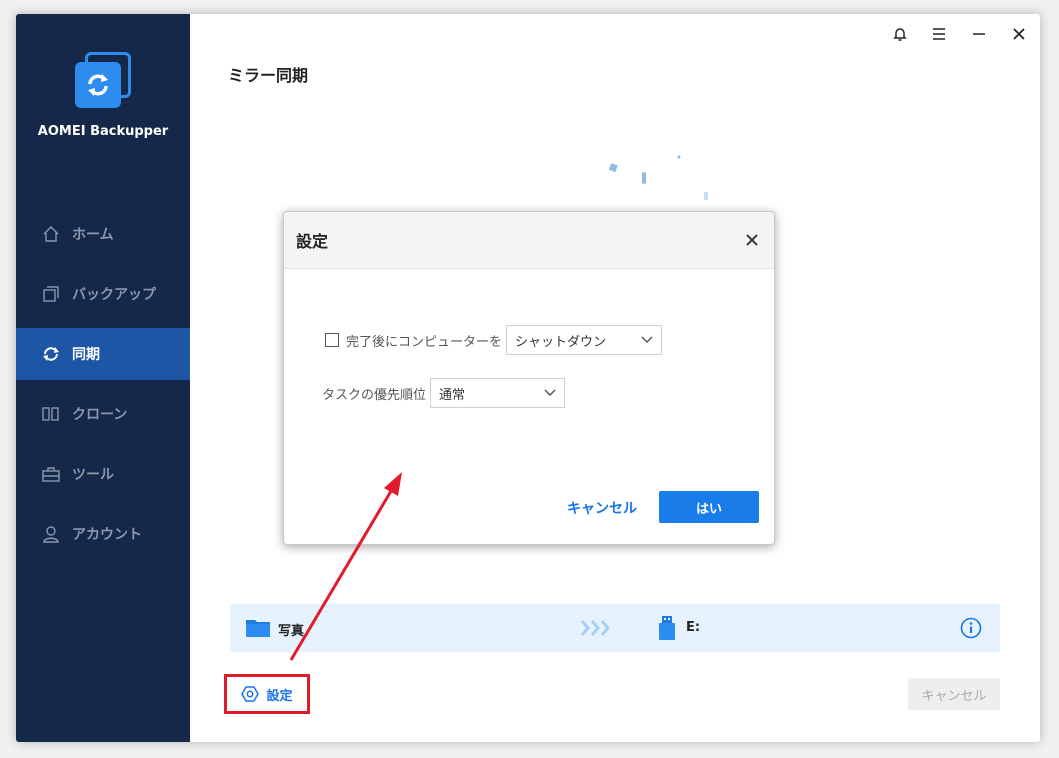 Image resolution: width=1059 pixels, height=758 pixels. Describe the element at coordinates (312, 241) in the screenshot. I see `dialog-title: 設定` at that location.